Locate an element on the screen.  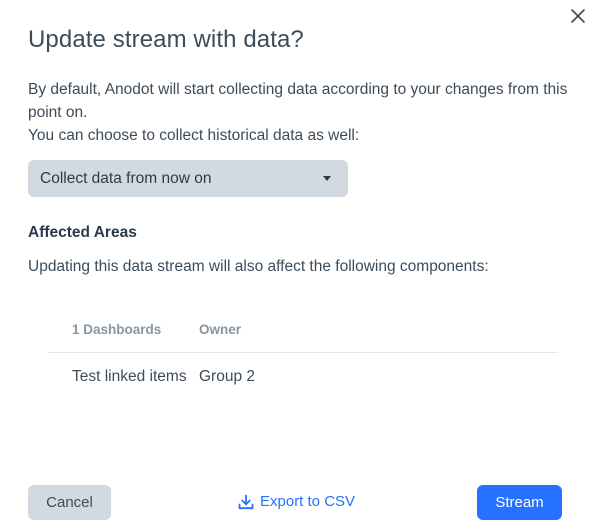
cancel-button: Cancel is located at coordinates (69, 502).